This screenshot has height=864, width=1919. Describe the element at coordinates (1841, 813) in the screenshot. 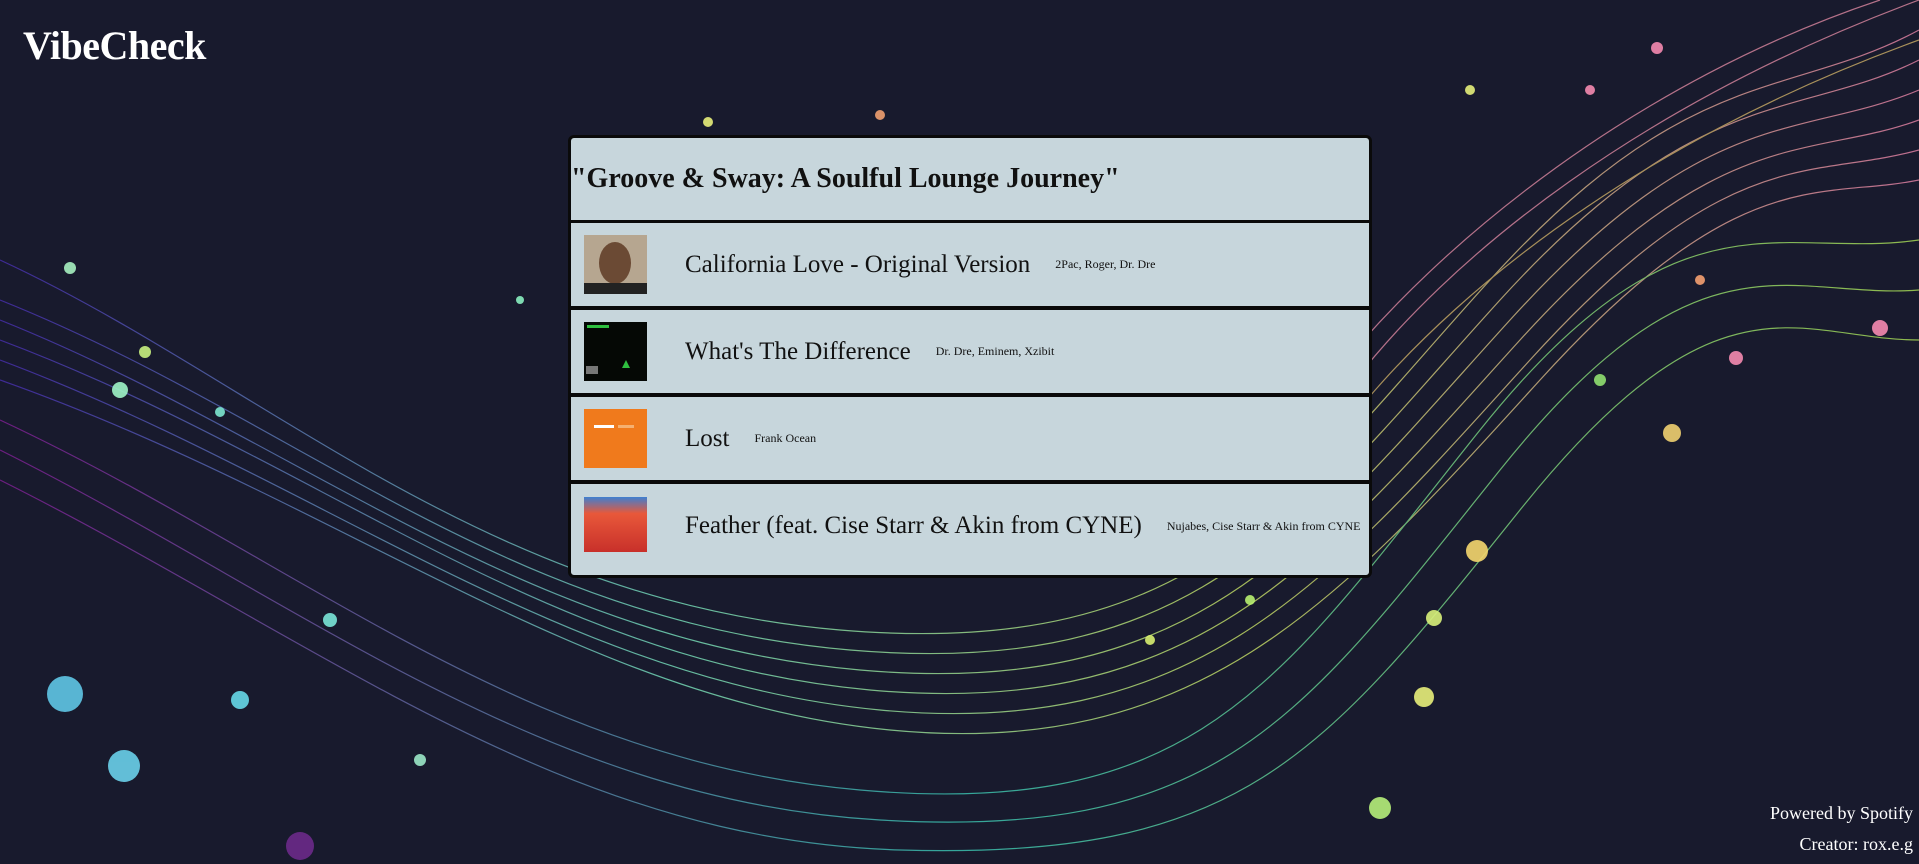

I see `powered-by-label: Powered by Spotify` at that location.